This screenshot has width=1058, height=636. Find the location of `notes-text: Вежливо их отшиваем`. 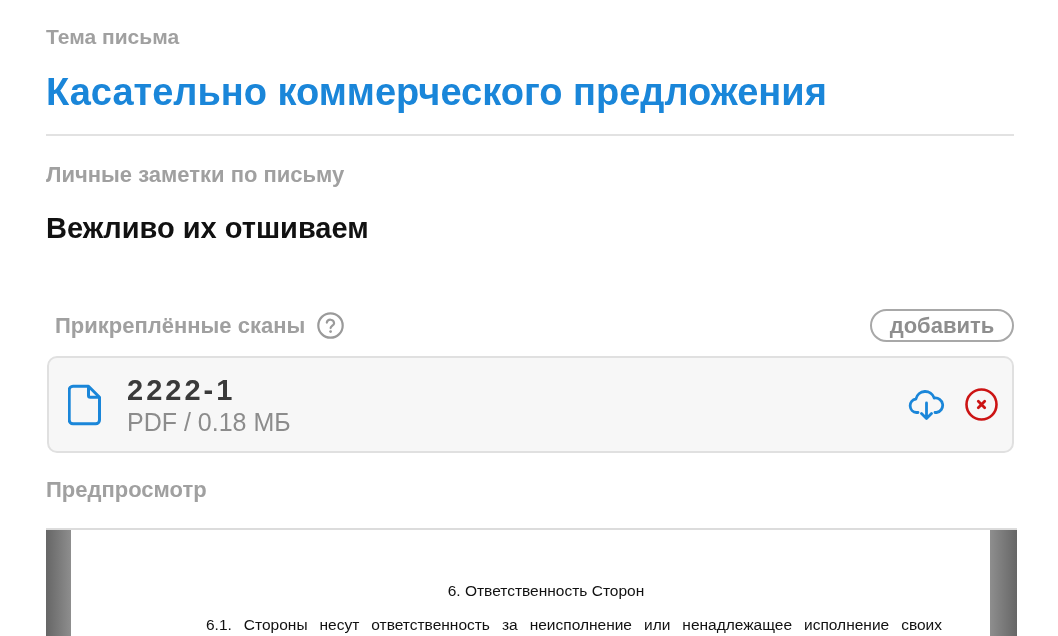

notes-text: Вежливо их отшиваем is located at coordinates (207, 228).